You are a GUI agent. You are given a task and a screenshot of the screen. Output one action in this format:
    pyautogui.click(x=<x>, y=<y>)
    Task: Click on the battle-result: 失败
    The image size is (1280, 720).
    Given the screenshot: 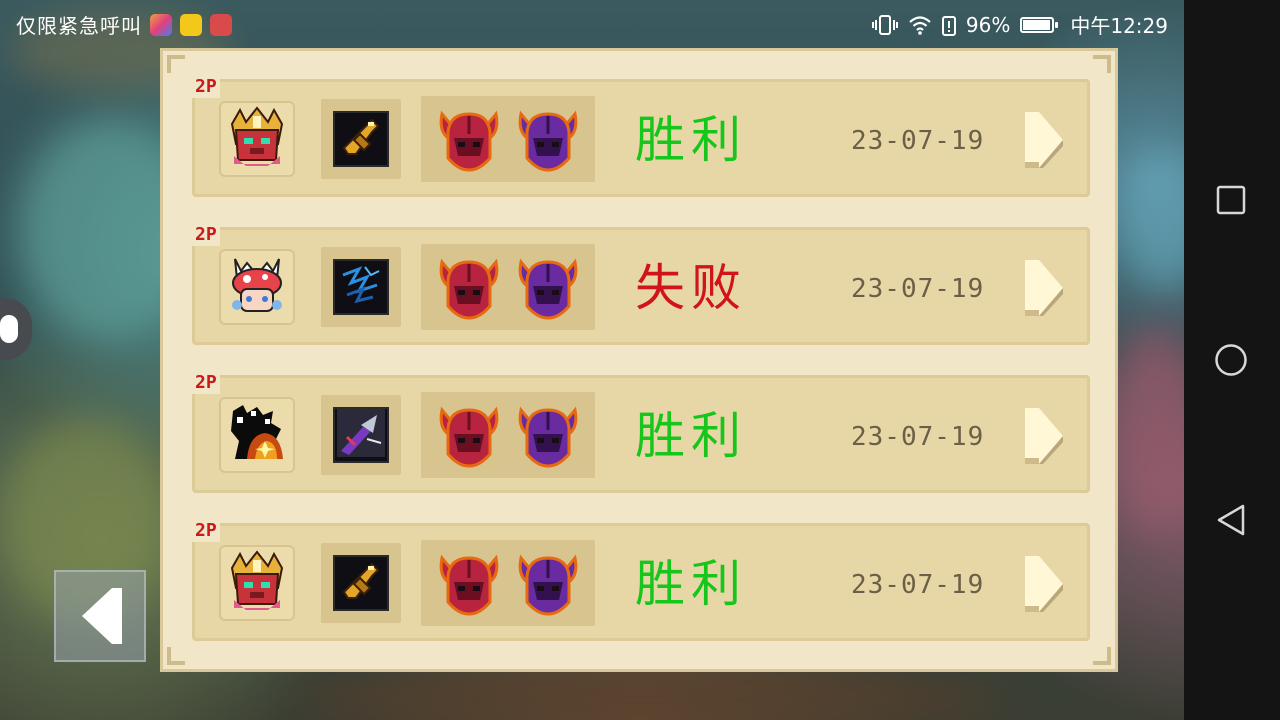 What is the action you would take?
    pyautogui.click(x=691, y=288)
    